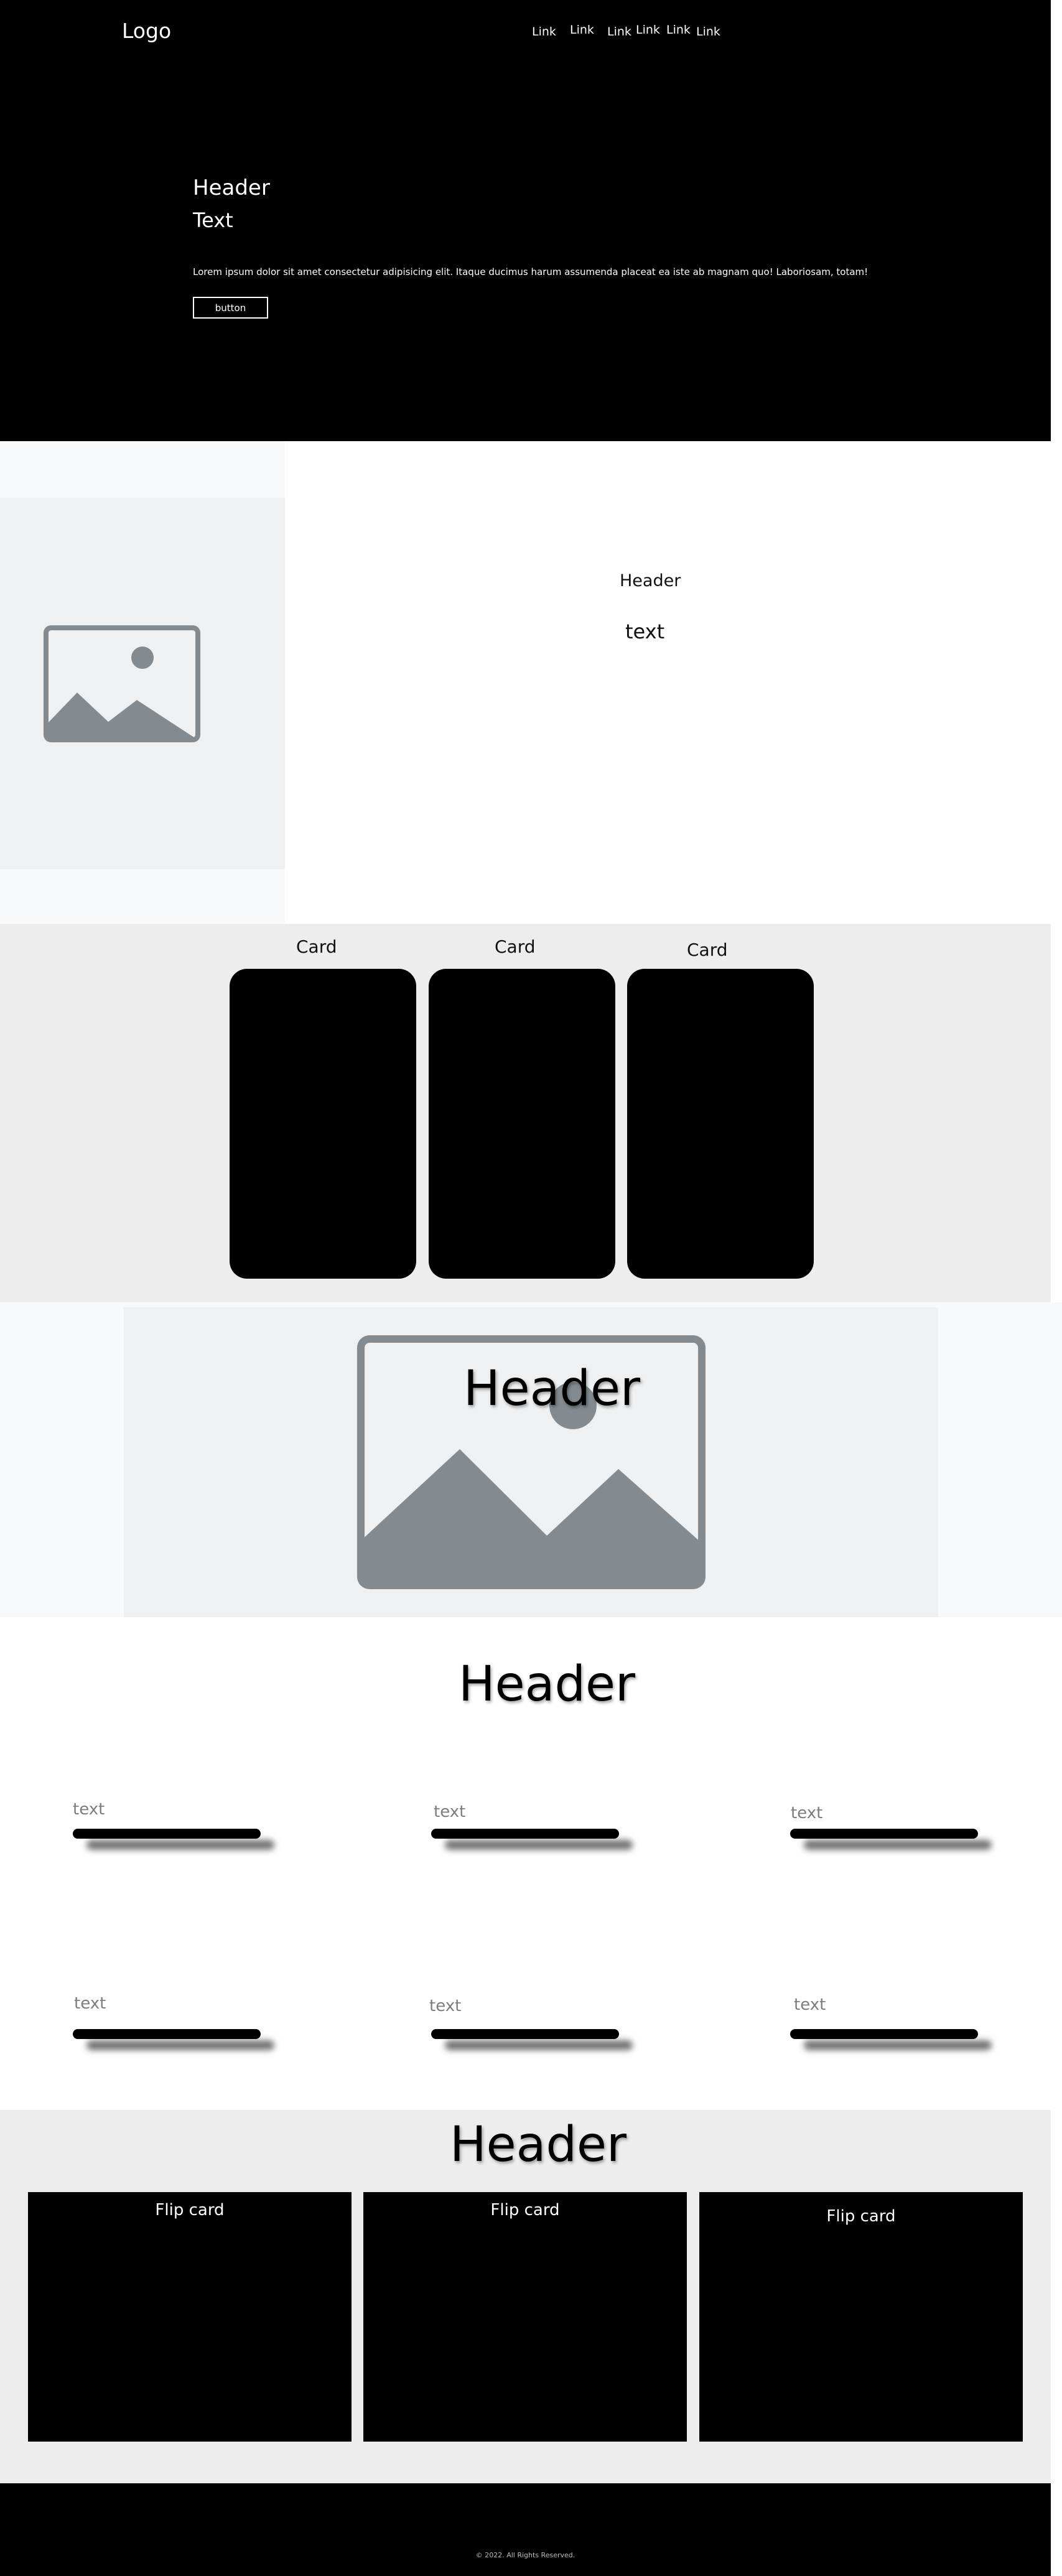 The height and width of the screenshot is (2576, 1062). What do you see at coordinates (547, 1684) in the screenshot?
I see `features-header: Header` at bounding box center [547, 1684].